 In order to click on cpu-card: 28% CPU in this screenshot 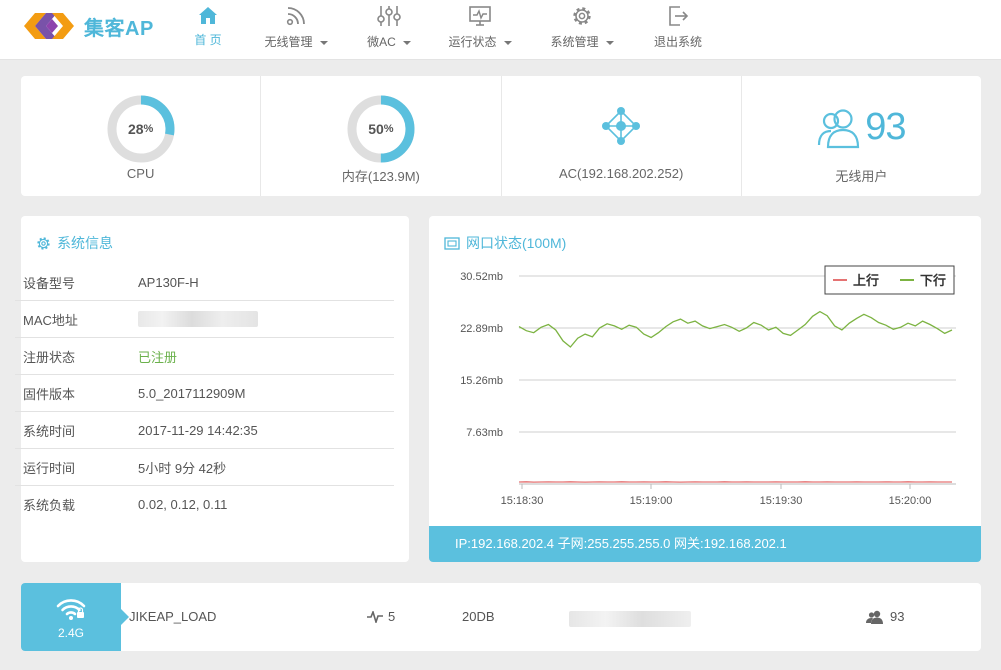, I will do `click(141, 136)`.